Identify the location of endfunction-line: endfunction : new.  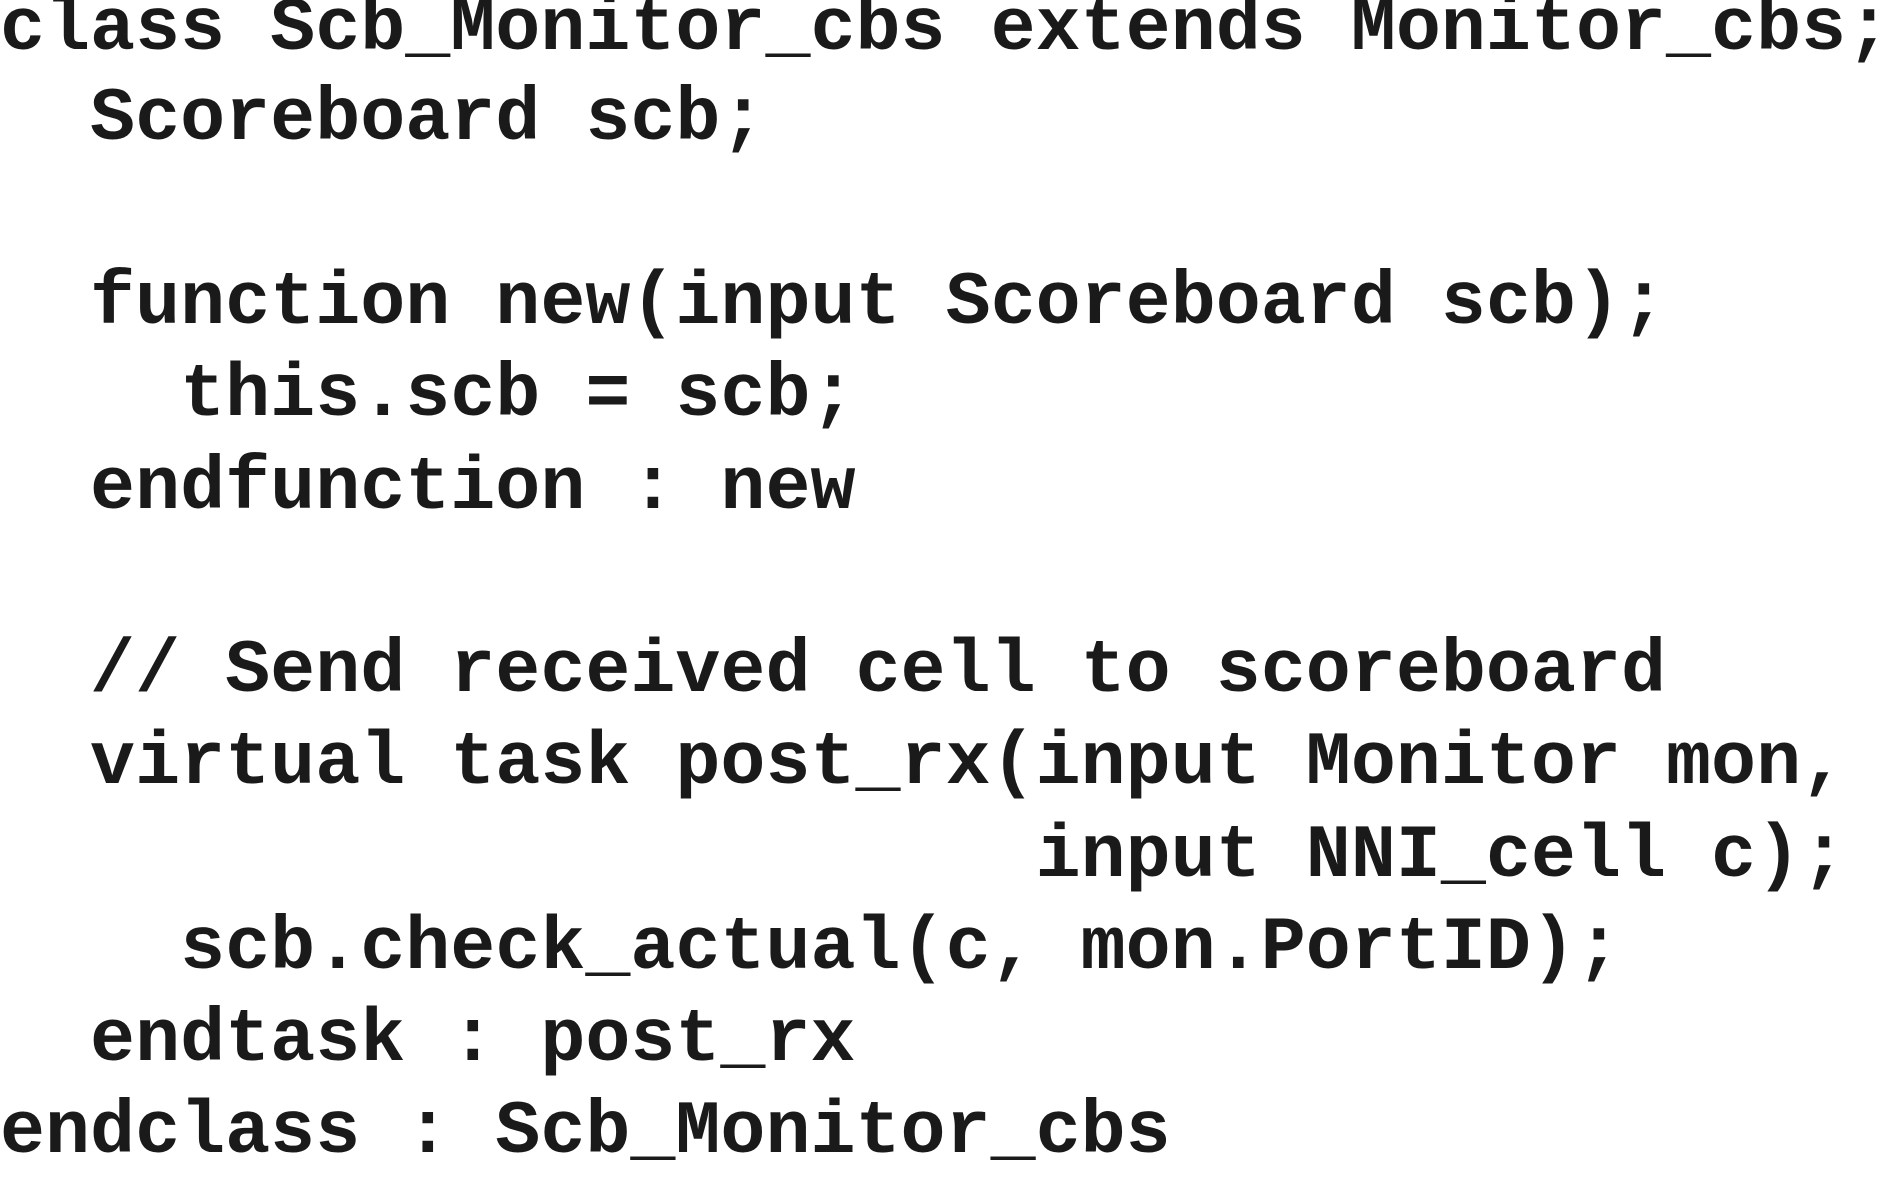
(428, 488).